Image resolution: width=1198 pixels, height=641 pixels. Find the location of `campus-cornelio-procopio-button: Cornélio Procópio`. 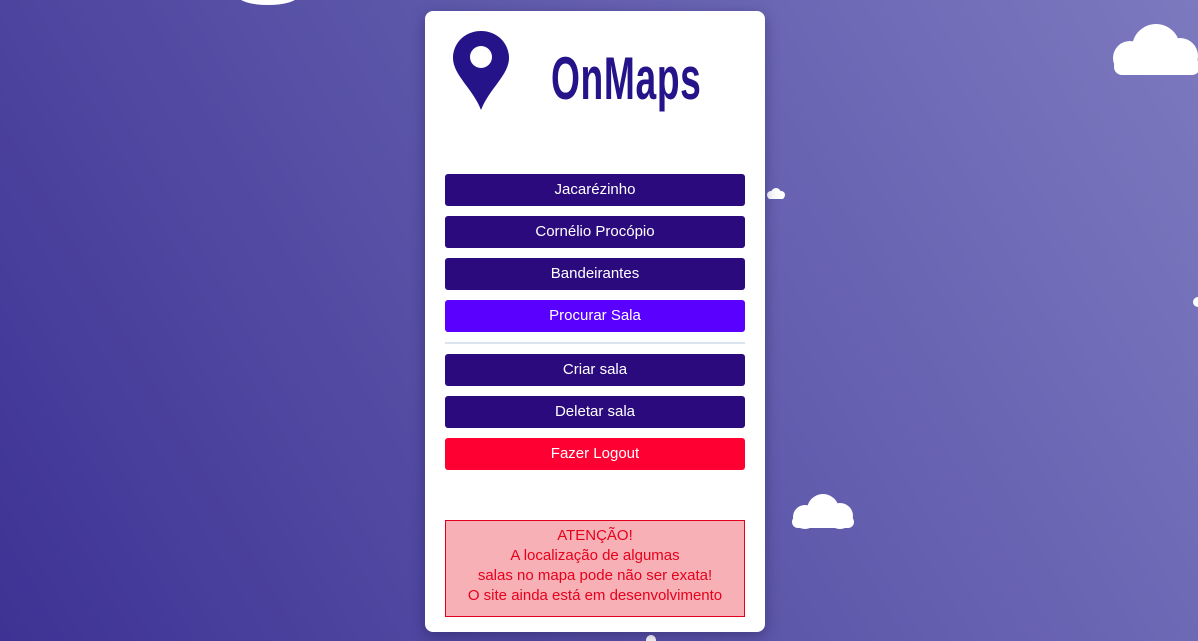

campus-cornelio-procopio-button: Cornélio Procópio is located at coordinates (595, 232).